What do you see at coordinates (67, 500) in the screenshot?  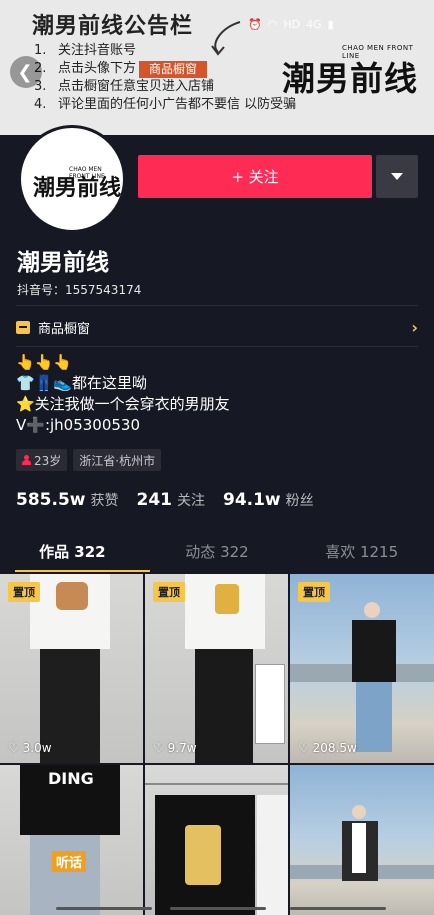 I see `likes-stat: 585.5w 获赞` at bounding box center [67, 500].